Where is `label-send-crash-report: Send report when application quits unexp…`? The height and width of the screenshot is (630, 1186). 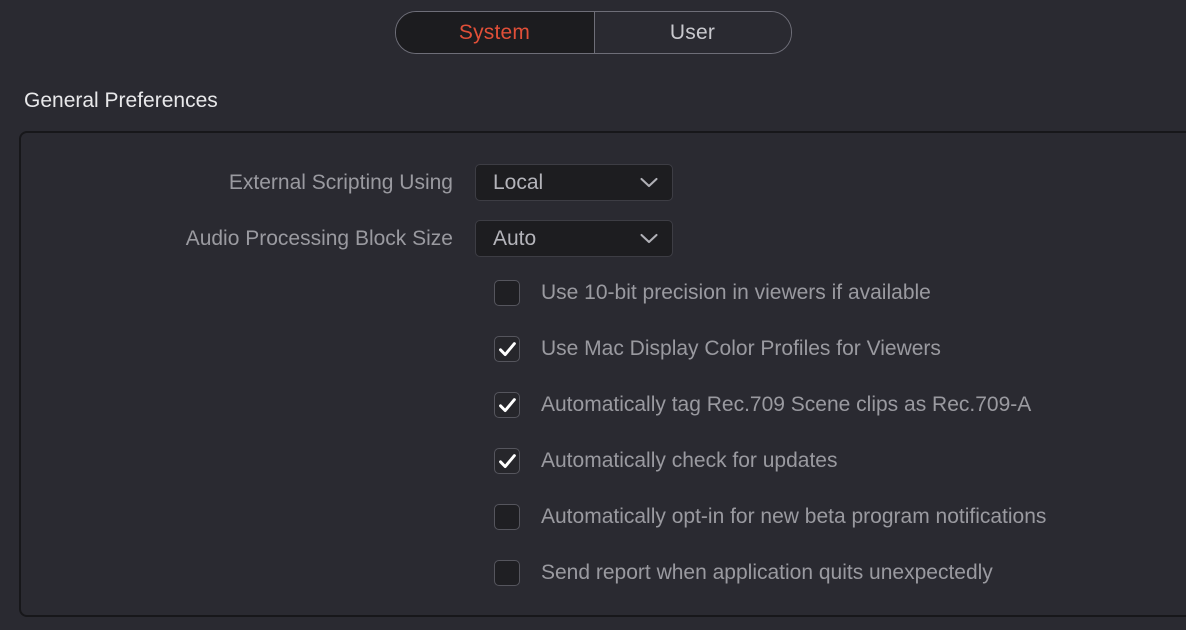 label-send-crash-report: Send report when application quits unexp… is located at coordinates (767, 572).